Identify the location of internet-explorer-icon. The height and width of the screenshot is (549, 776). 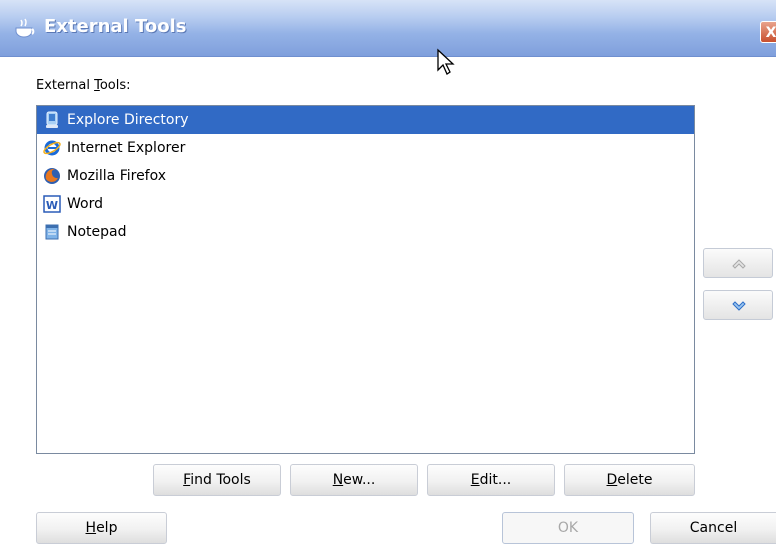
(52, 148).